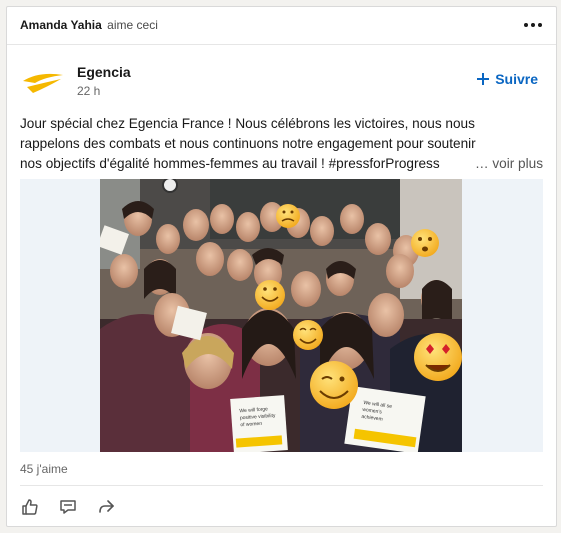 The image size is (561, 533). Describe the element at coordinates (89, 91) in the screenshot. I see `post-timestamp: 22 h` at that location.